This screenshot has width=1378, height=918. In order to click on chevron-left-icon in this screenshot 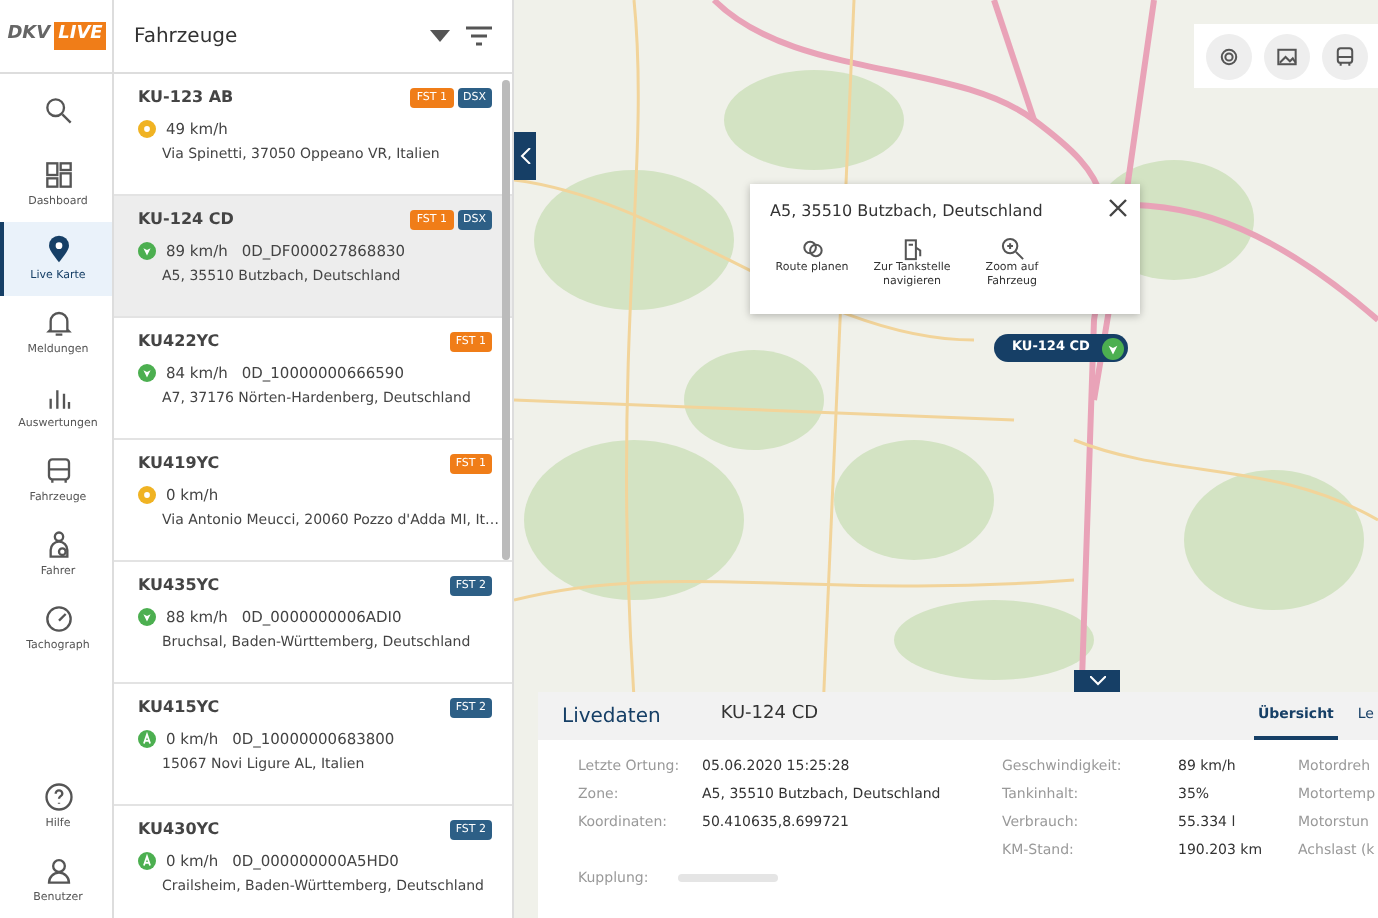, I will do `click(525, 155)`.